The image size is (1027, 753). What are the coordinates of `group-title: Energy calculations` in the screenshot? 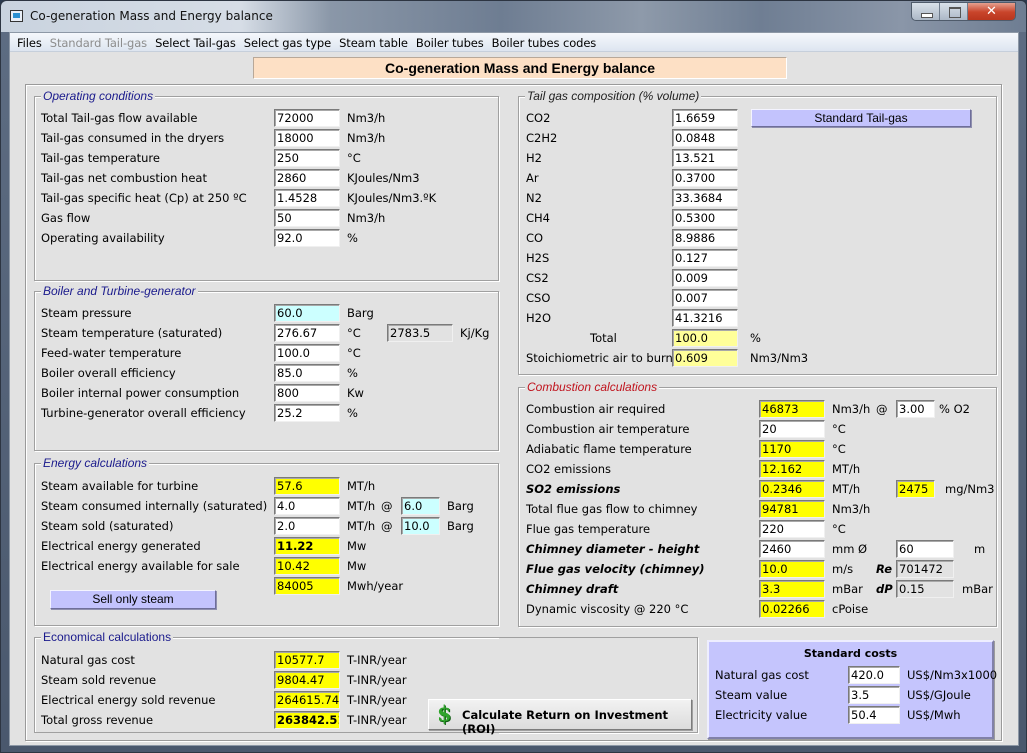 It's located at (95, 463).